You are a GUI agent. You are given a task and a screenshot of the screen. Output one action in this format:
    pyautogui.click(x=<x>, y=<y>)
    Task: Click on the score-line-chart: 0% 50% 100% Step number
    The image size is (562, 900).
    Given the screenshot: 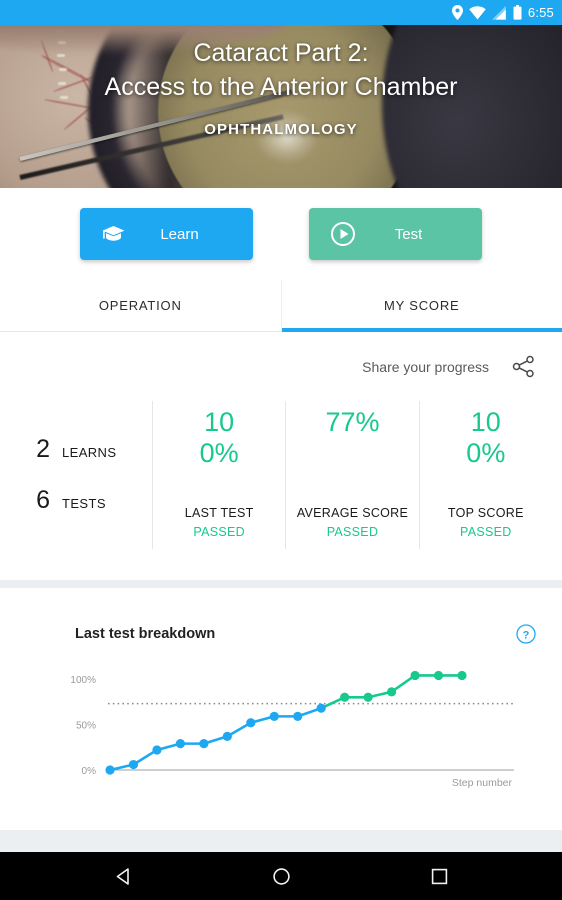 What is the action you would take?
    pyautogui.click(x=292, y=729)
    